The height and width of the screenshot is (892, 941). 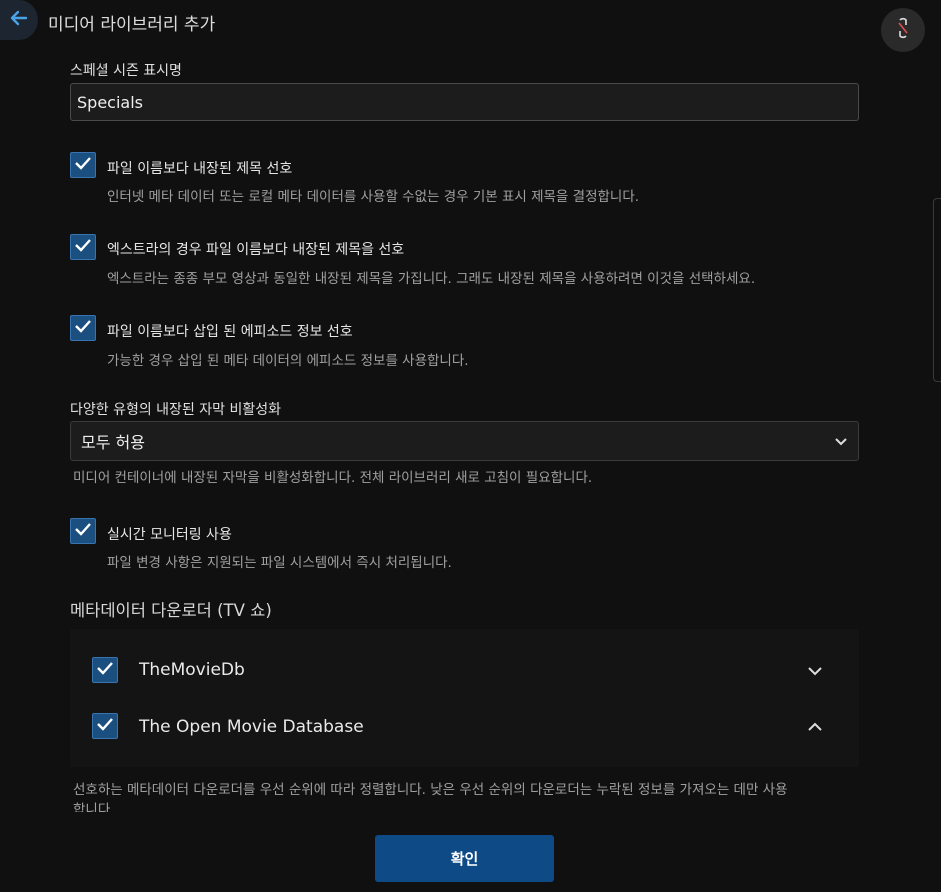 I want to click on metadata-downloaders-title: 메타데이터 다운로더 (TV 쇼), so click(x=171, y=610).